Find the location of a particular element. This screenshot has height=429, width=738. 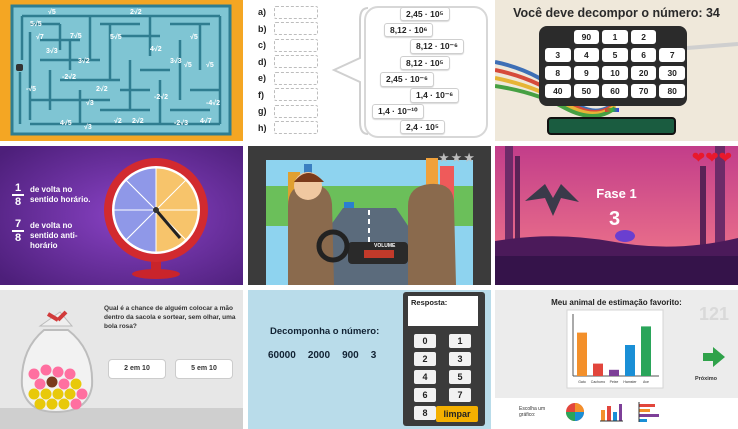

category-label: Peixe is located at coordinates (614, 382).